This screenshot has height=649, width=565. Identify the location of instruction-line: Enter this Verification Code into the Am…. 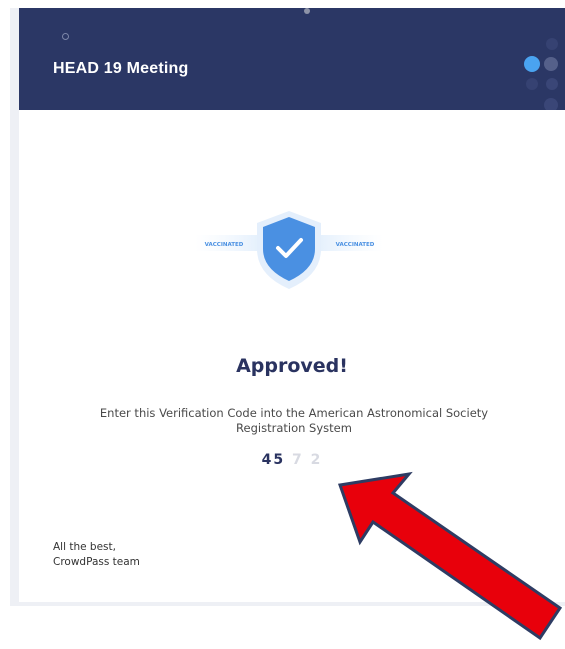
(294, 413).